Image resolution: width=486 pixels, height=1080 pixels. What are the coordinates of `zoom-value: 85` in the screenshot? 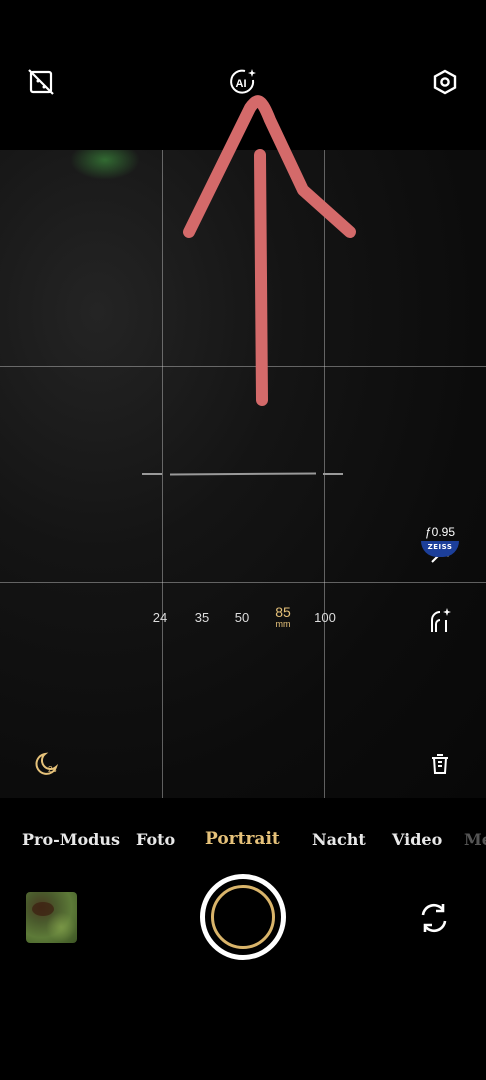 It's located at (283, 612).